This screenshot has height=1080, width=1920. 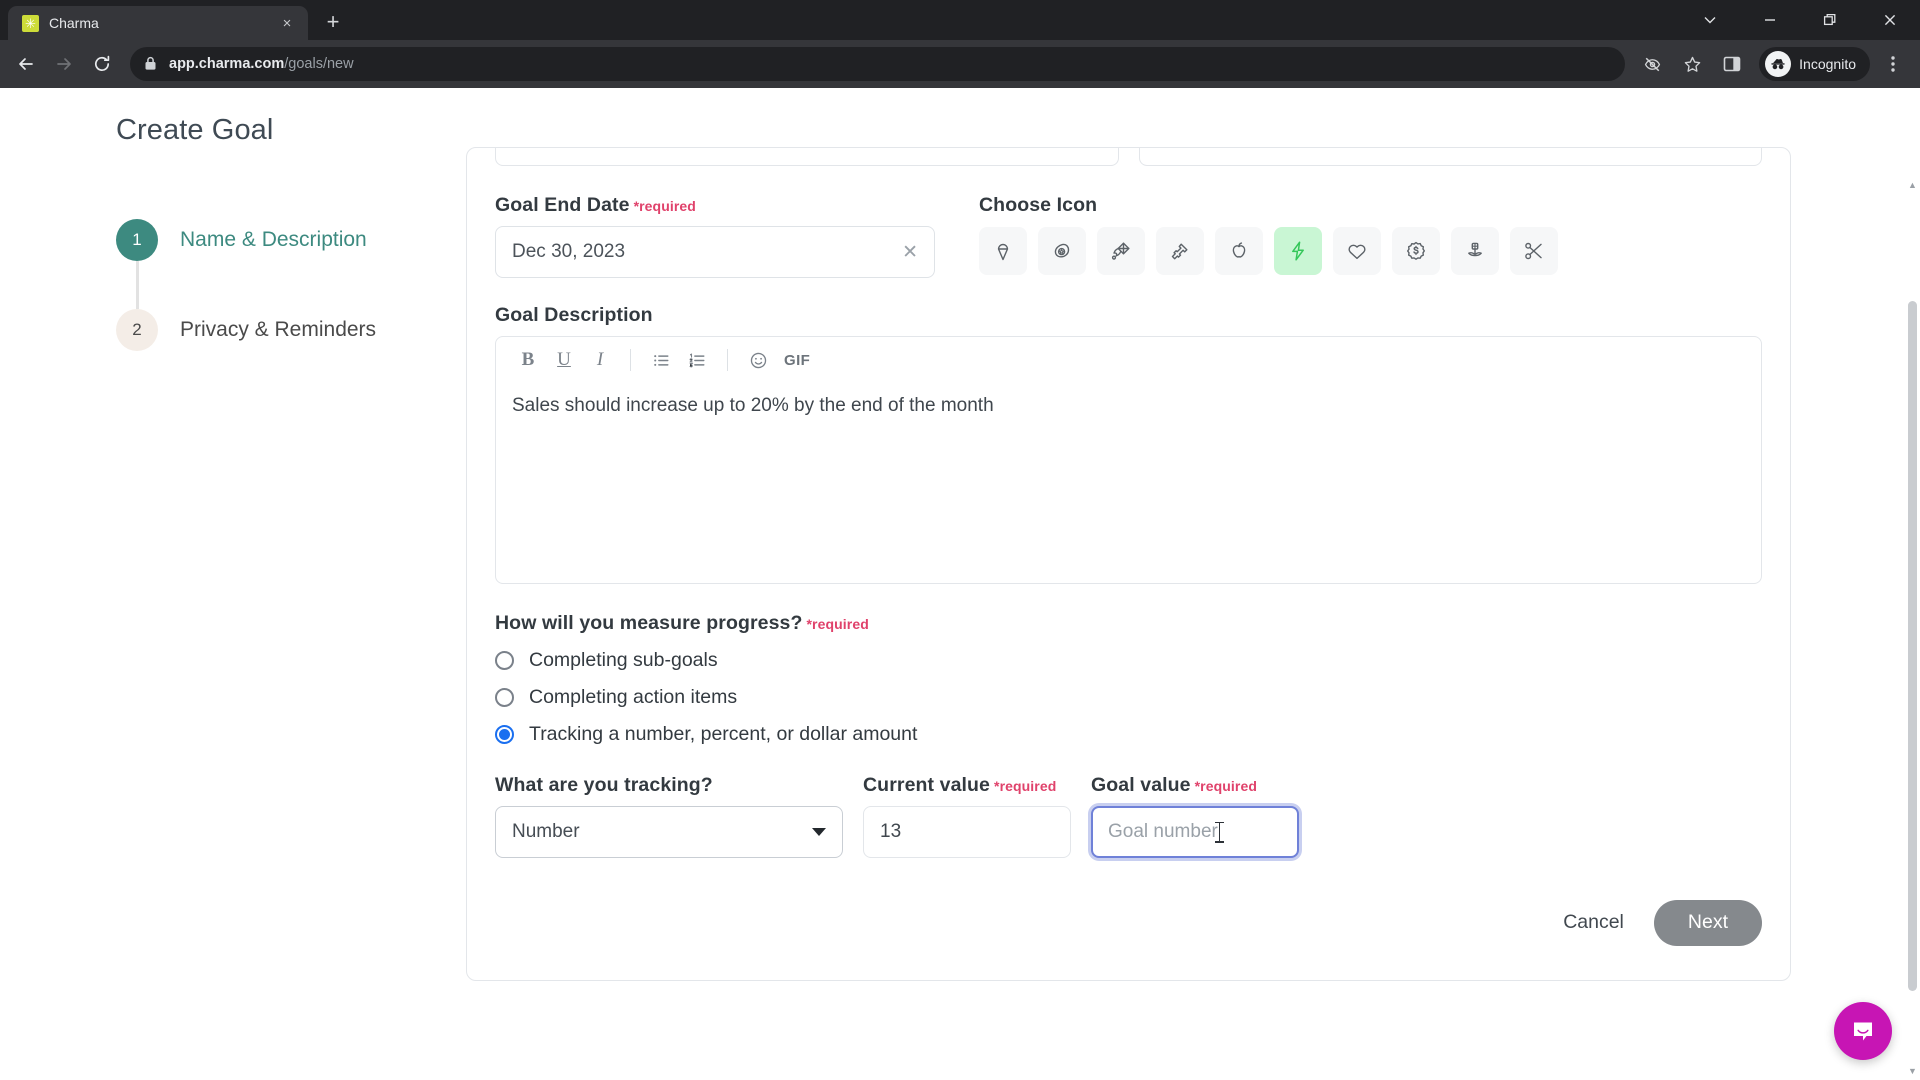 I want to click on toolbar-divider, so click(x=630, y=360).